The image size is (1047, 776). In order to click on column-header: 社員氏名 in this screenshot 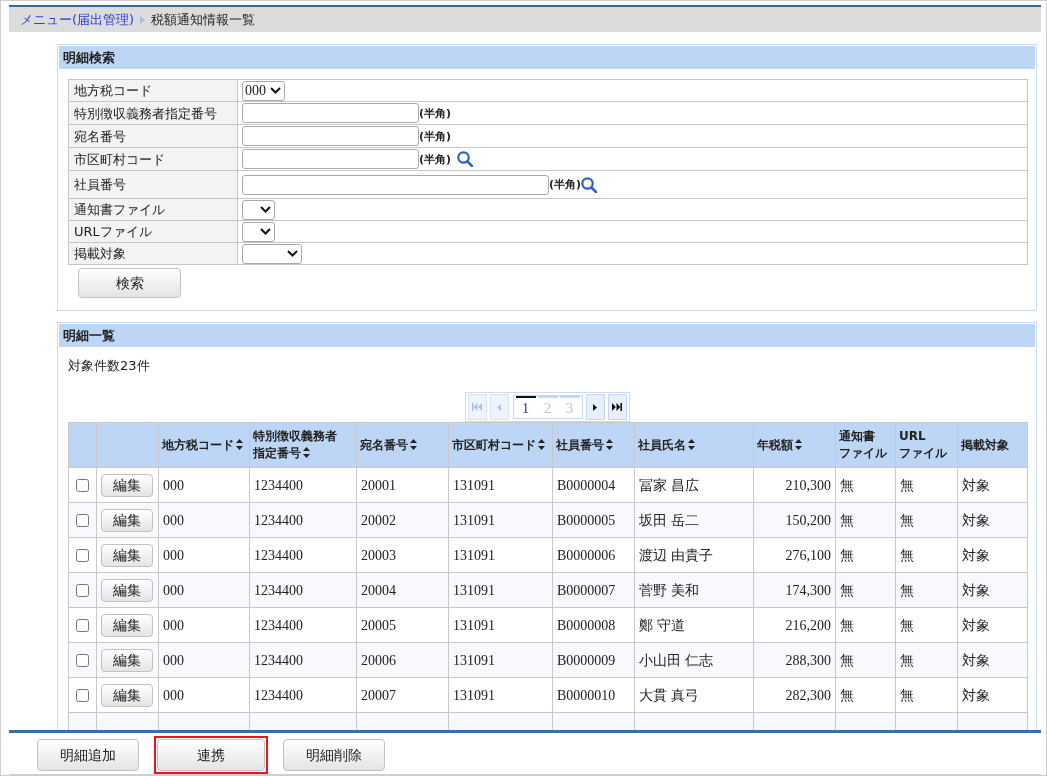, I will do `click(694, 445)`.